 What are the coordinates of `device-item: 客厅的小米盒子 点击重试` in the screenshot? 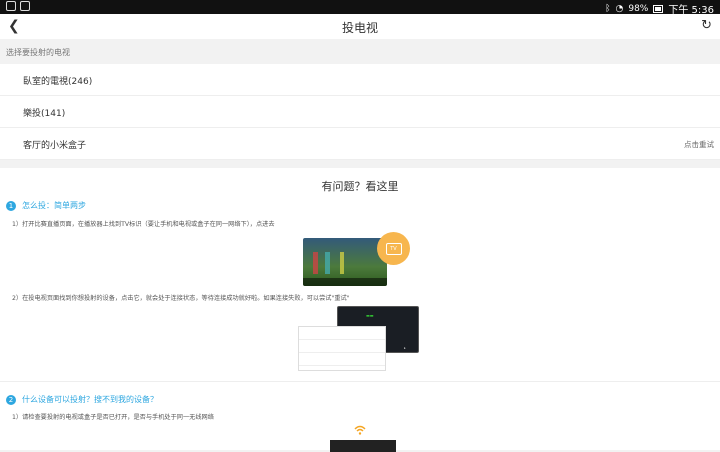 It's located at (360, 144).